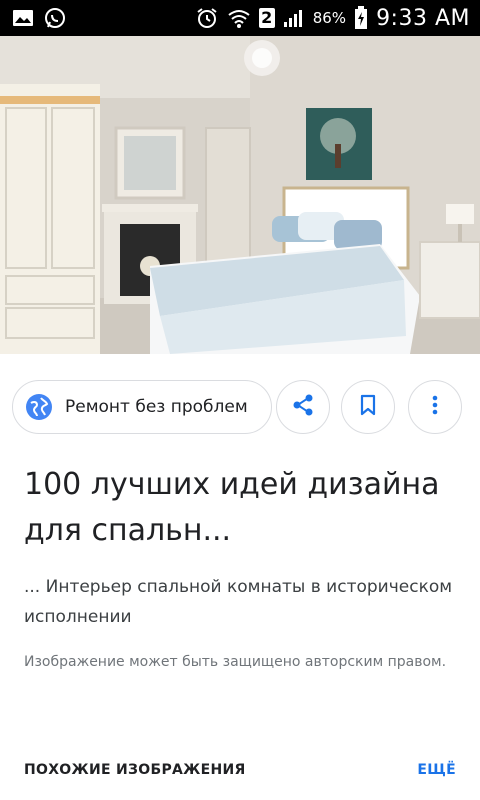  I want to click on similar-images-header: ПОХОЖИЕ ИЗОБРАЖЕНИЯ ЕЩЁ, so click(240, 772).